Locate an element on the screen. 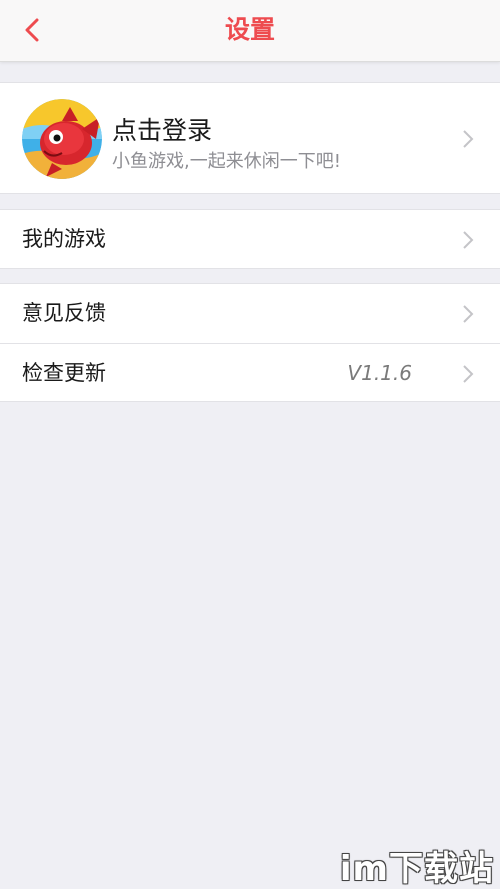 This screenshot has height=889, width=500. menu-item-my-games: 我的游戏 is located at coordinates (250, 239).